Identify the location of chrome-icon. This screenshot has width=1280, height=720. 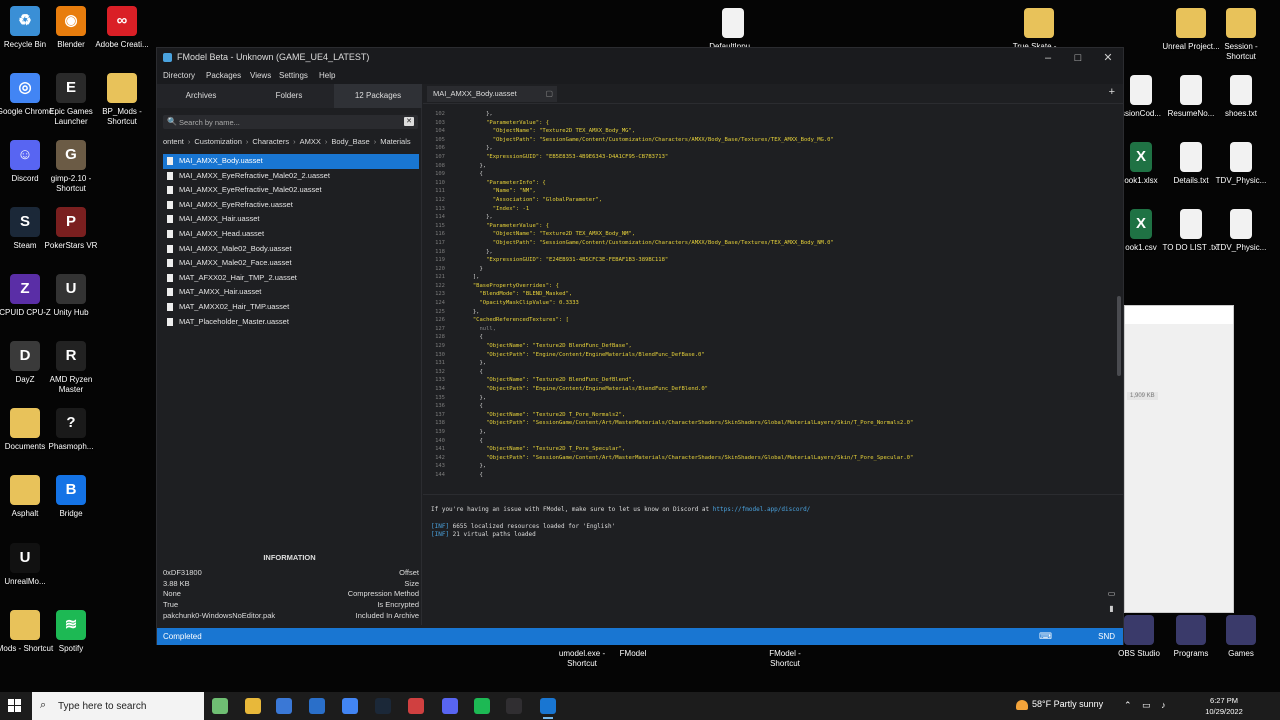
(350, 706).